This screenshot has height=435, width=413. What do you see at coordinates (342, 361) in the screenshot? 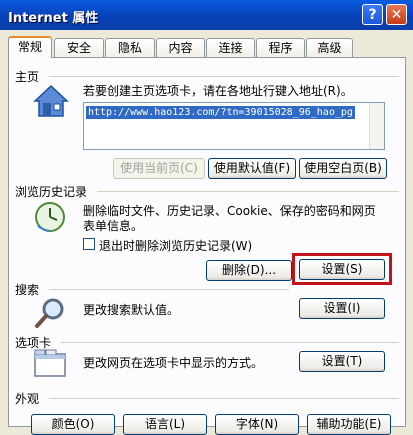
I see `tabs-settings-button: 设置(T)` at bounding box center [342, 361].